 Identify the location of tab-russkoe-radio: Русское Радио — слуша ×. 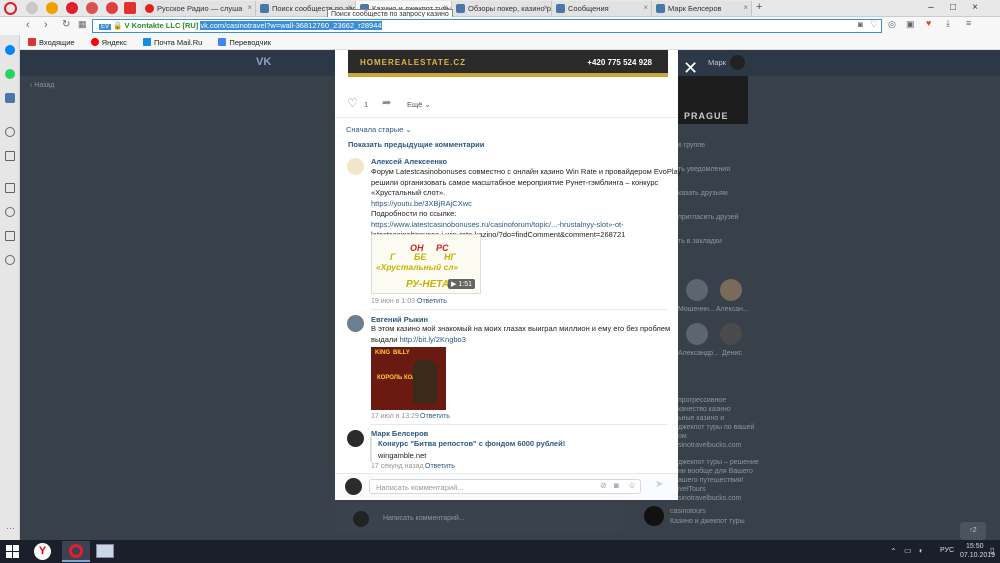
(198, 8).